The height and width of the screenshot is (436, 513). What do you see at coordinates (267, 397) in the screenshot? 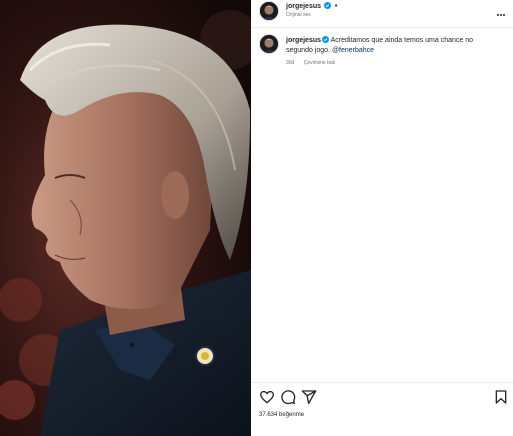
I see `heart-icon` at bounding box center [267, 397].